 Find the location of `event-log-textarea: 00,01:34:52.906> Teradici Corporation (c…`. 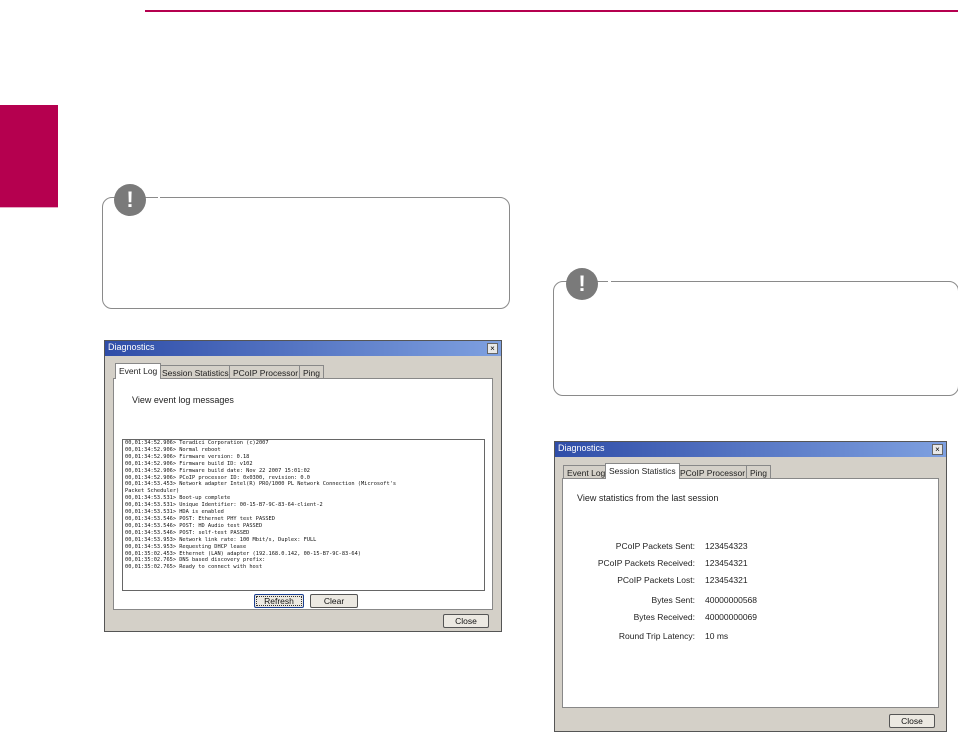

event-log-textarea: 00,01:34:52.906> Teradici Corporation (c… is located at coordinates (303, 515).